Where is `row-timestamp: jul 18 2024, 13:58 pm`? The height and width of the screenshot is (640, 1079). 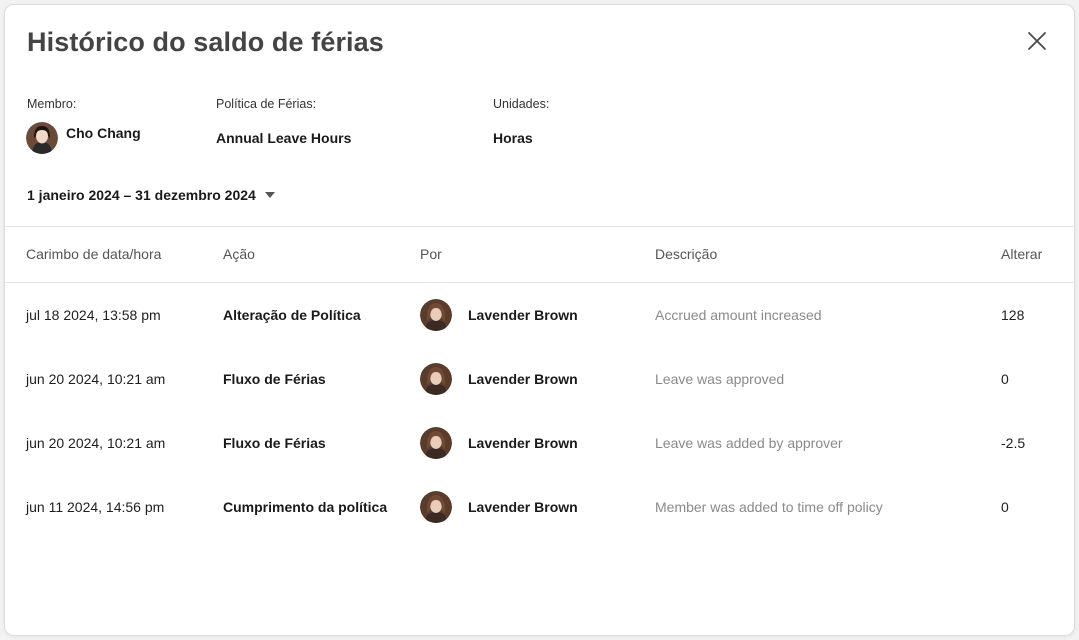
row-timestamp: jul 18 2024, 13:58 pm is located at coordinates (93, 315).